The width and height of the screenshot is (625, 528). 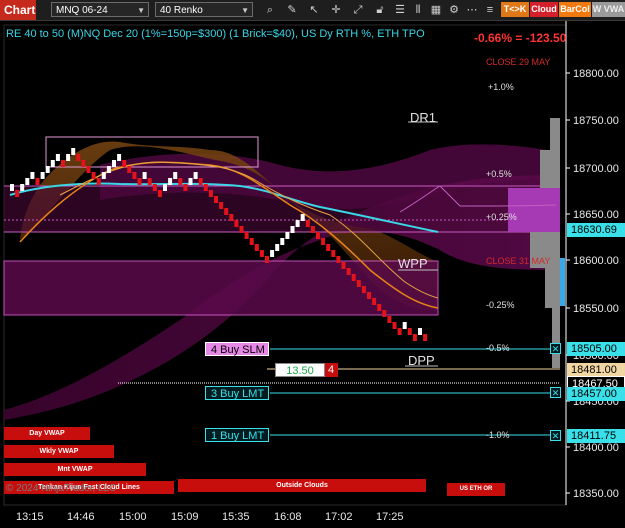 What do you see at coordinates (500, 305) in the screenshot?
I see `pct-label-minus025: -0.25%` at bounding box center [500, 305].